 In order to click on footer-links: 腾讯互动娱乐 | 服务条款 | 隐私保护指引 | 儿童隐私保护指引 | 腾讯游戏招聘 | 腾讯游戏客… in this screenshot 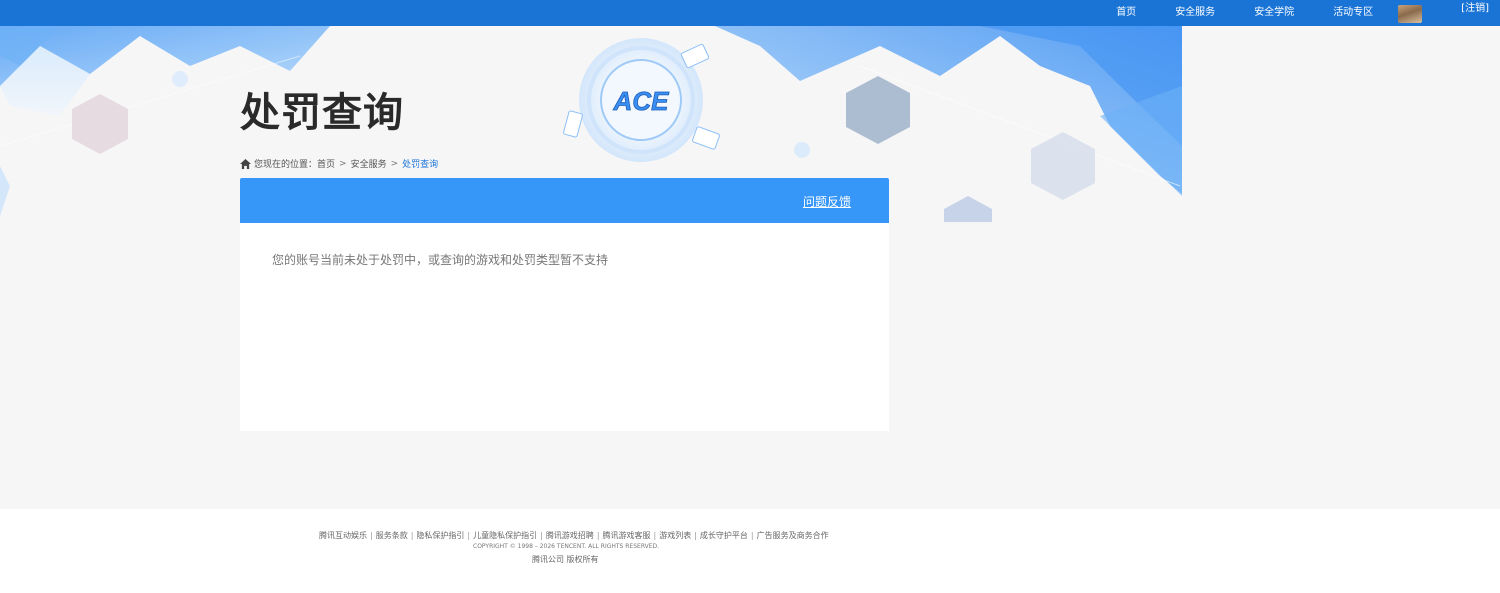, I will do `click(574, 535)`.